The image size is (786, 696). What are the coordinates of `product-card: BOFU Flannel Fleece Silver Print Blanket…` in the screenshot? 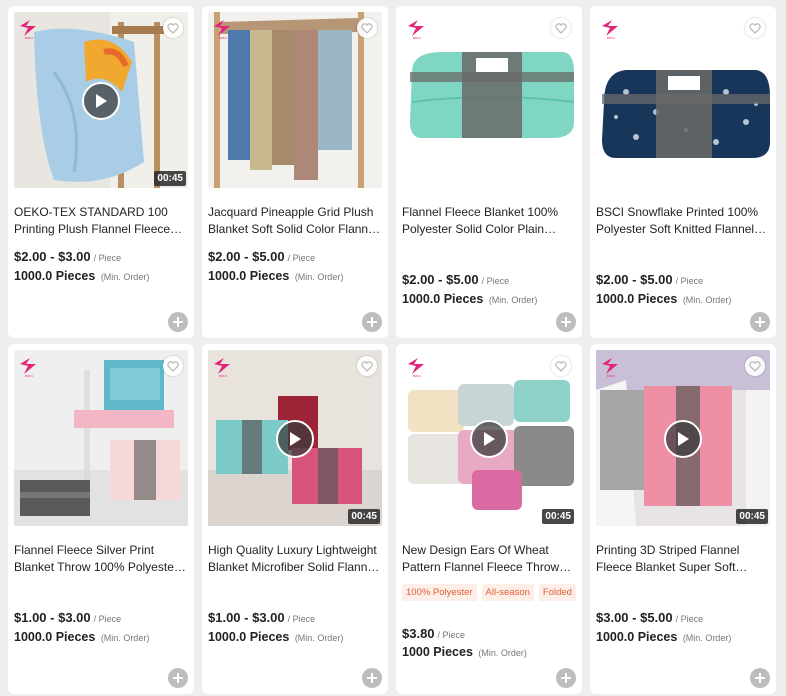 It's located at (101, 519).